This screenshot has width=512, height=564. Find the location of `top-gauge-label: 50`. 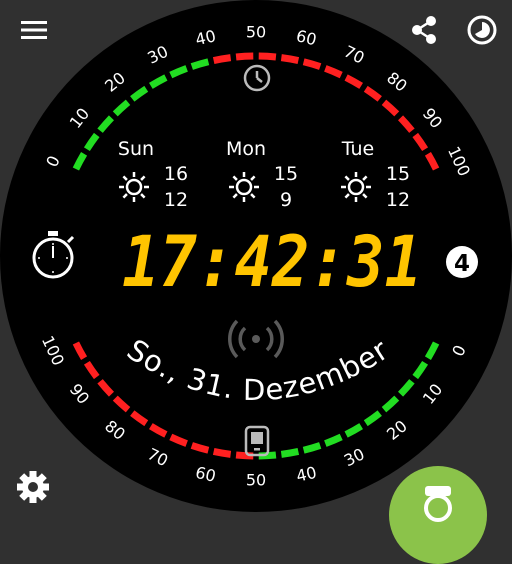

top-gauge-label: 50 is located at coordinates (256, 32).